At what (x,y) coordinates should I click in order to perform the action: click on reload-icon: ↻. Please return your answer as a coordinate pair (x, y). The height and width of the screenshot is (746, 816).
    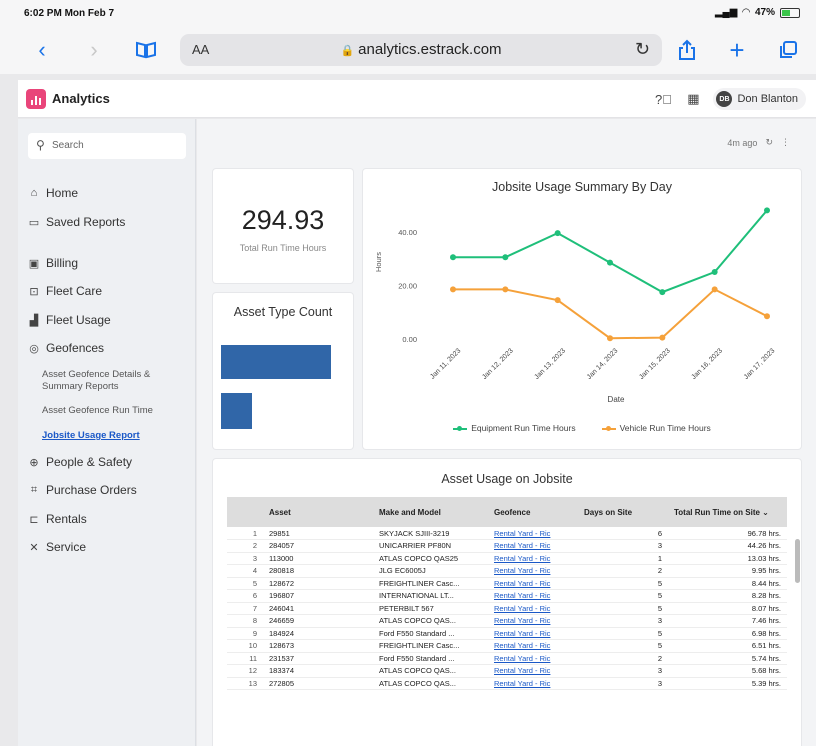
    Looking at the image, I should click on (642, 49).